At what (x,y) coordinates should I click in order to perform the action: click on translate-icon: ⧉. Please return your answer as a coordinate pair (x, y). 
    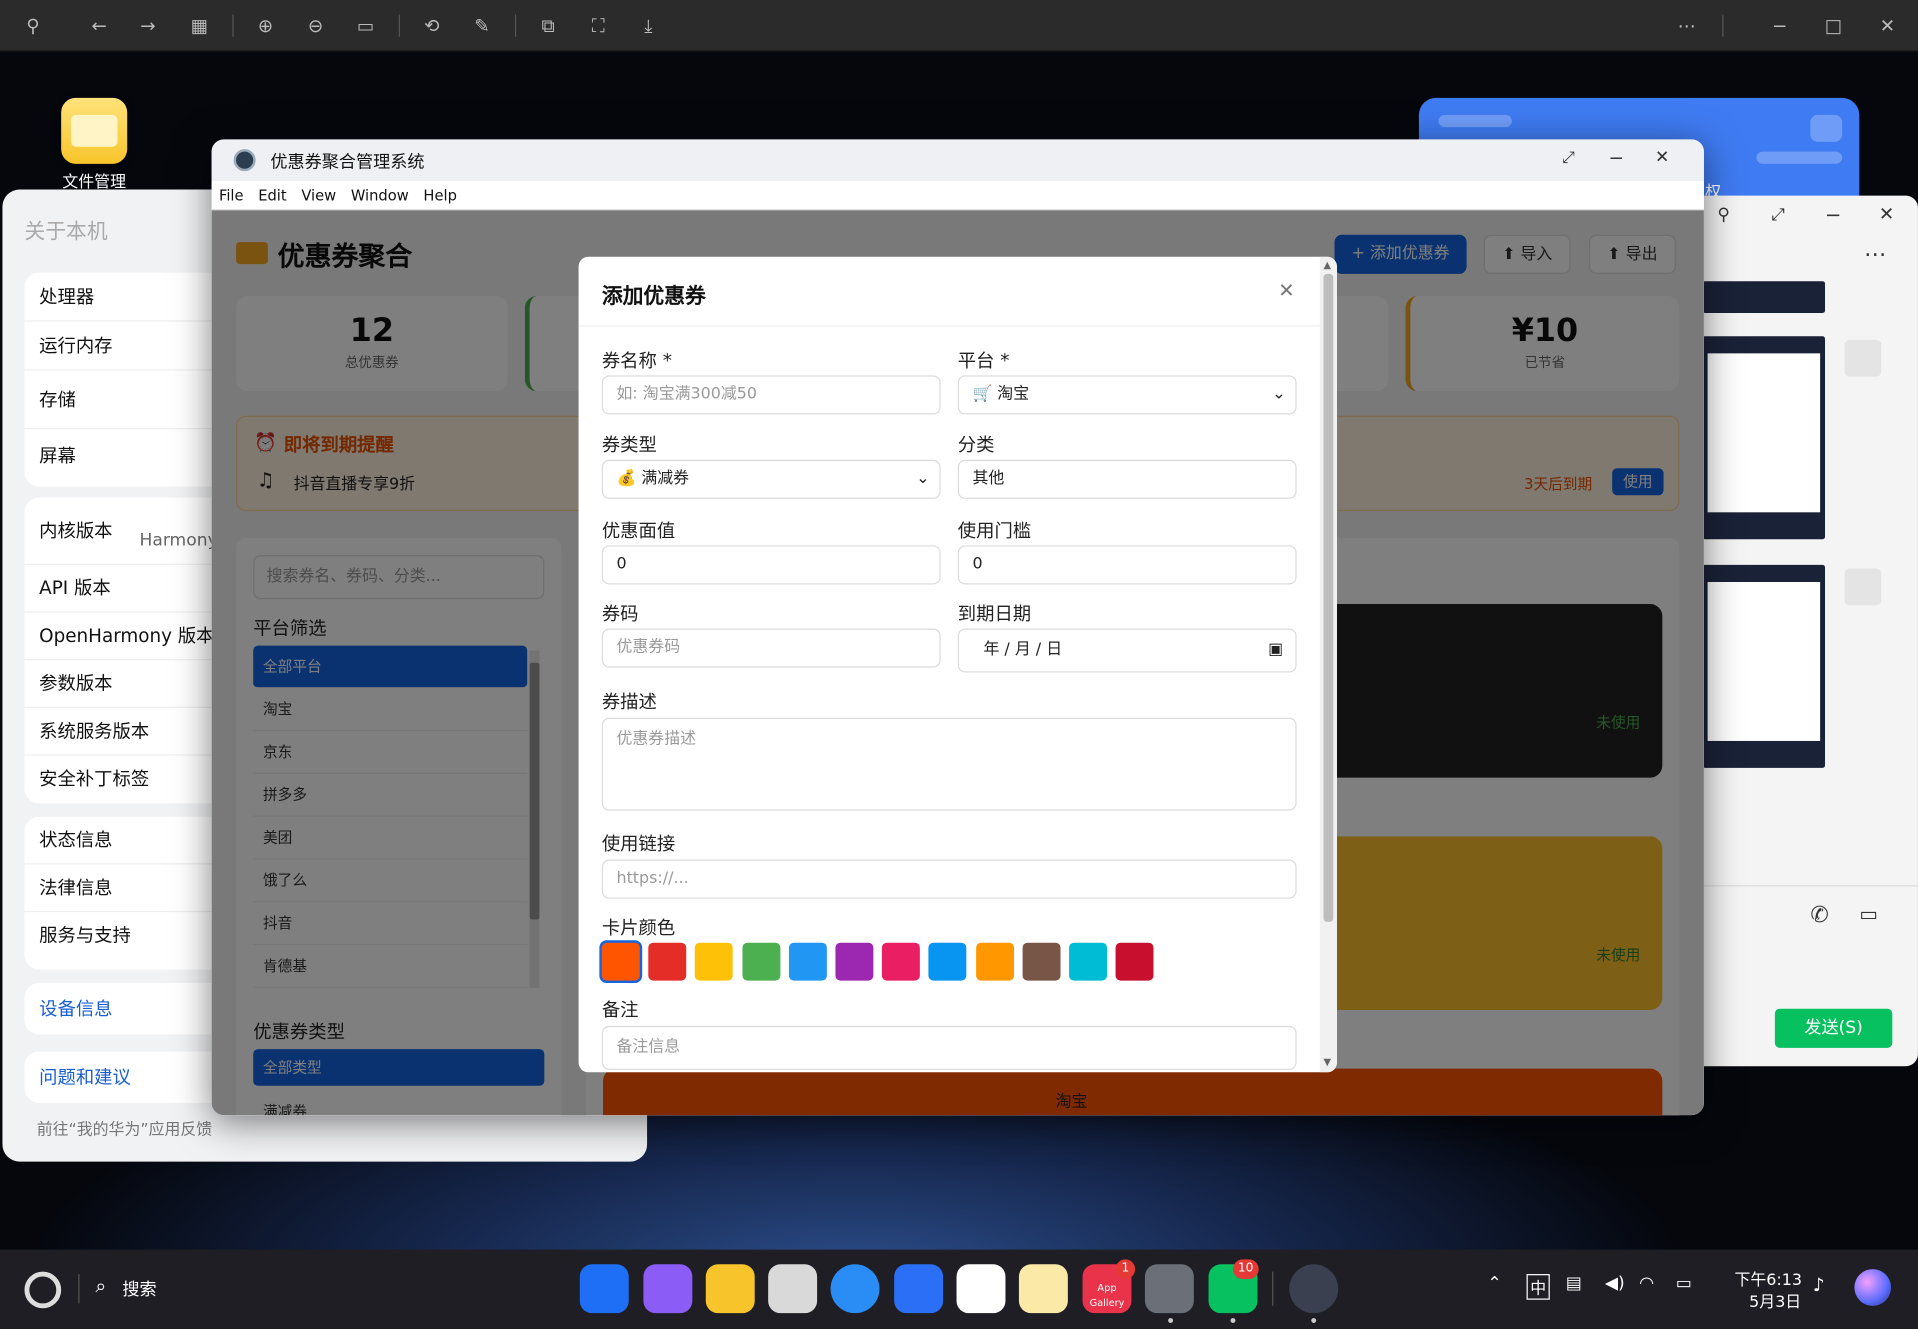
    Looking at the image, I should click on (548, 25).